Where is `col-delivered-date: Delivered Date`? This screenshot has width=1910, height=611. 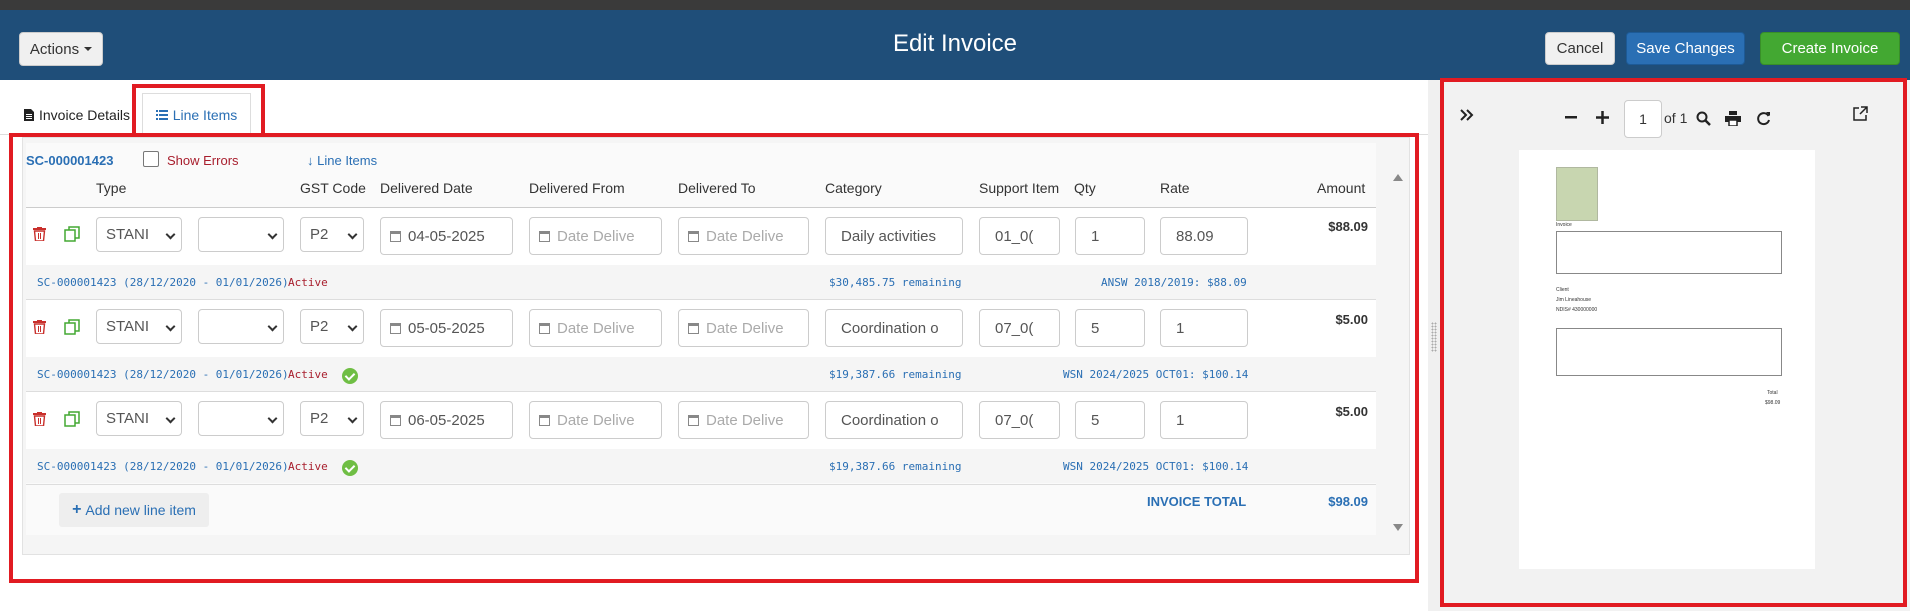 col-delivered-date: Delivered Date is located at coordinates (426, 188).